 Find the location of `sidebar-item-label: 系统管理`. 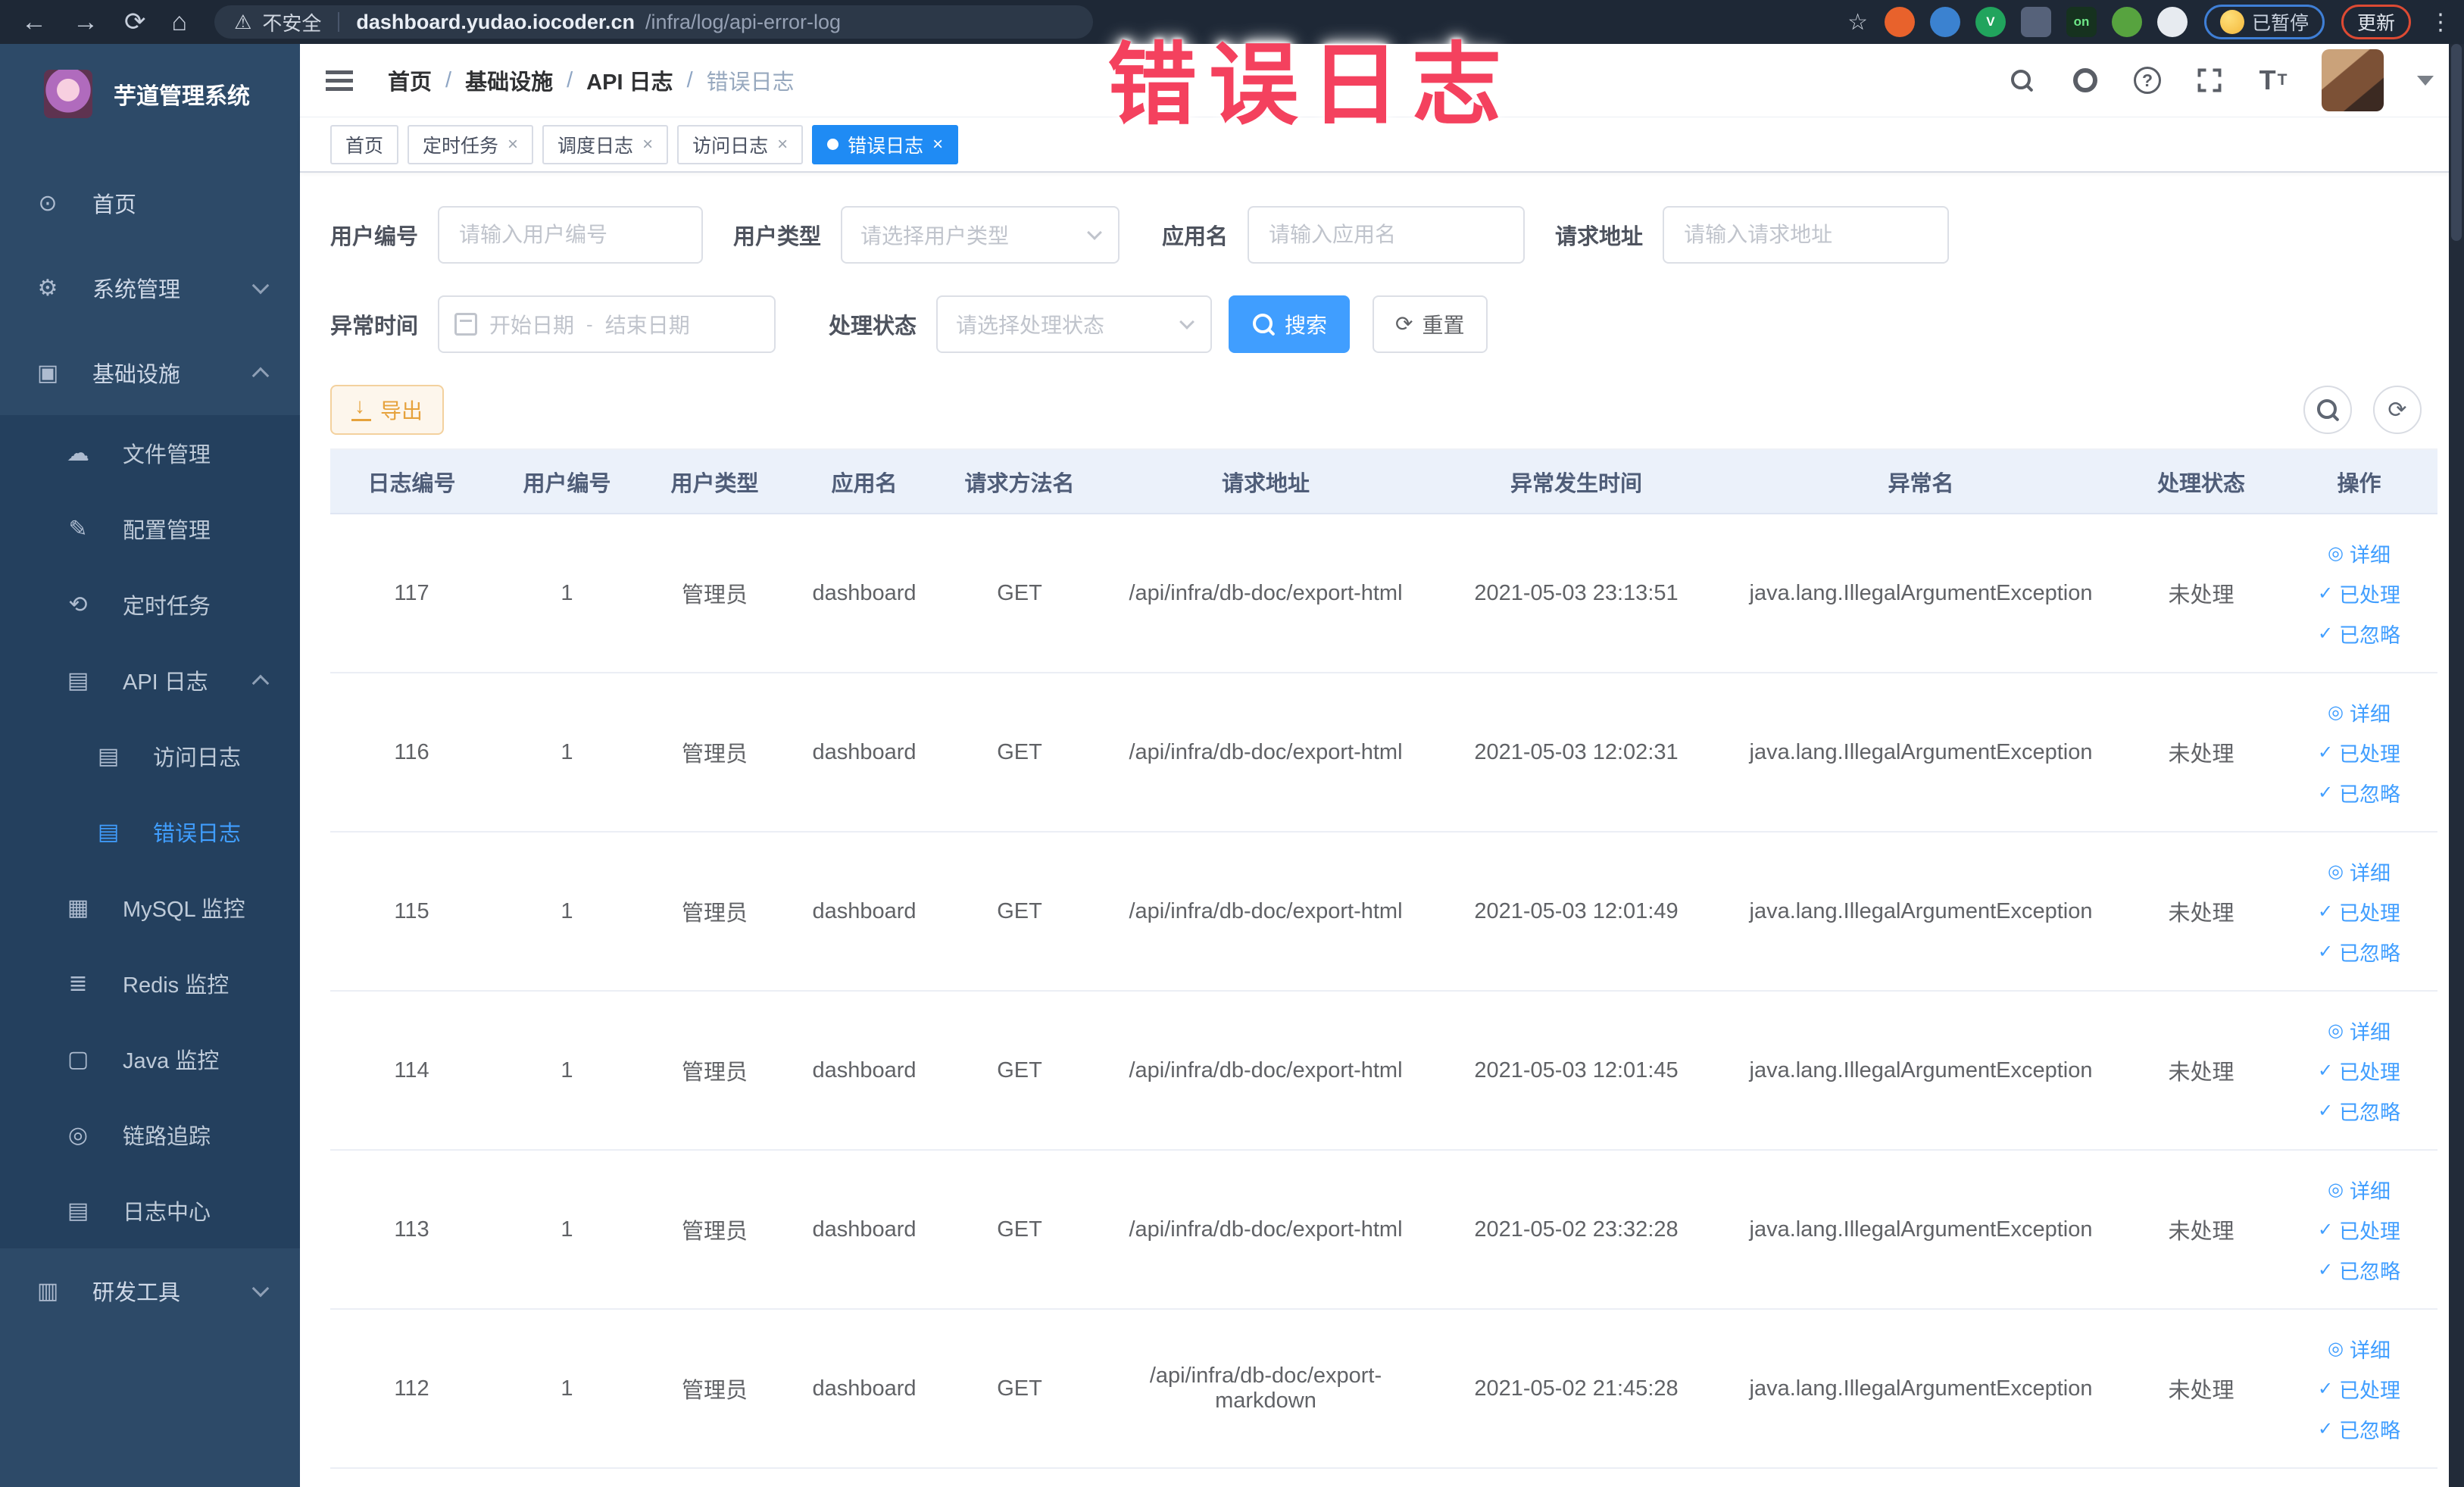

sidebar-item-label: 系统管理 is located at coordinates (136, 290).